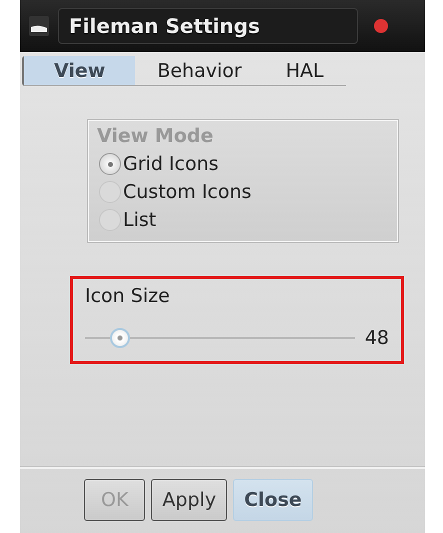  What do you see at coordinates (243, 220) in the screenshot?
I see `radio-option: List` at bounding box center [243, 220].